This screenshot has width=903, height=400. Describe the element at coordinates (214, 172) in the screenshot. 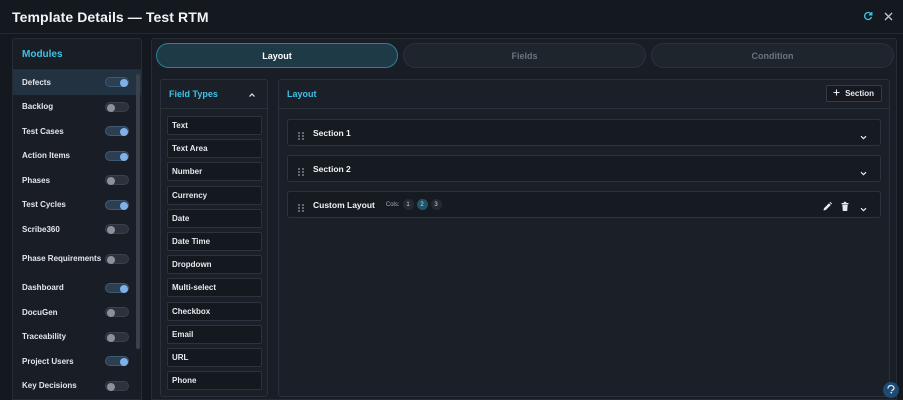

I see `field-type-number: Number` at that location.